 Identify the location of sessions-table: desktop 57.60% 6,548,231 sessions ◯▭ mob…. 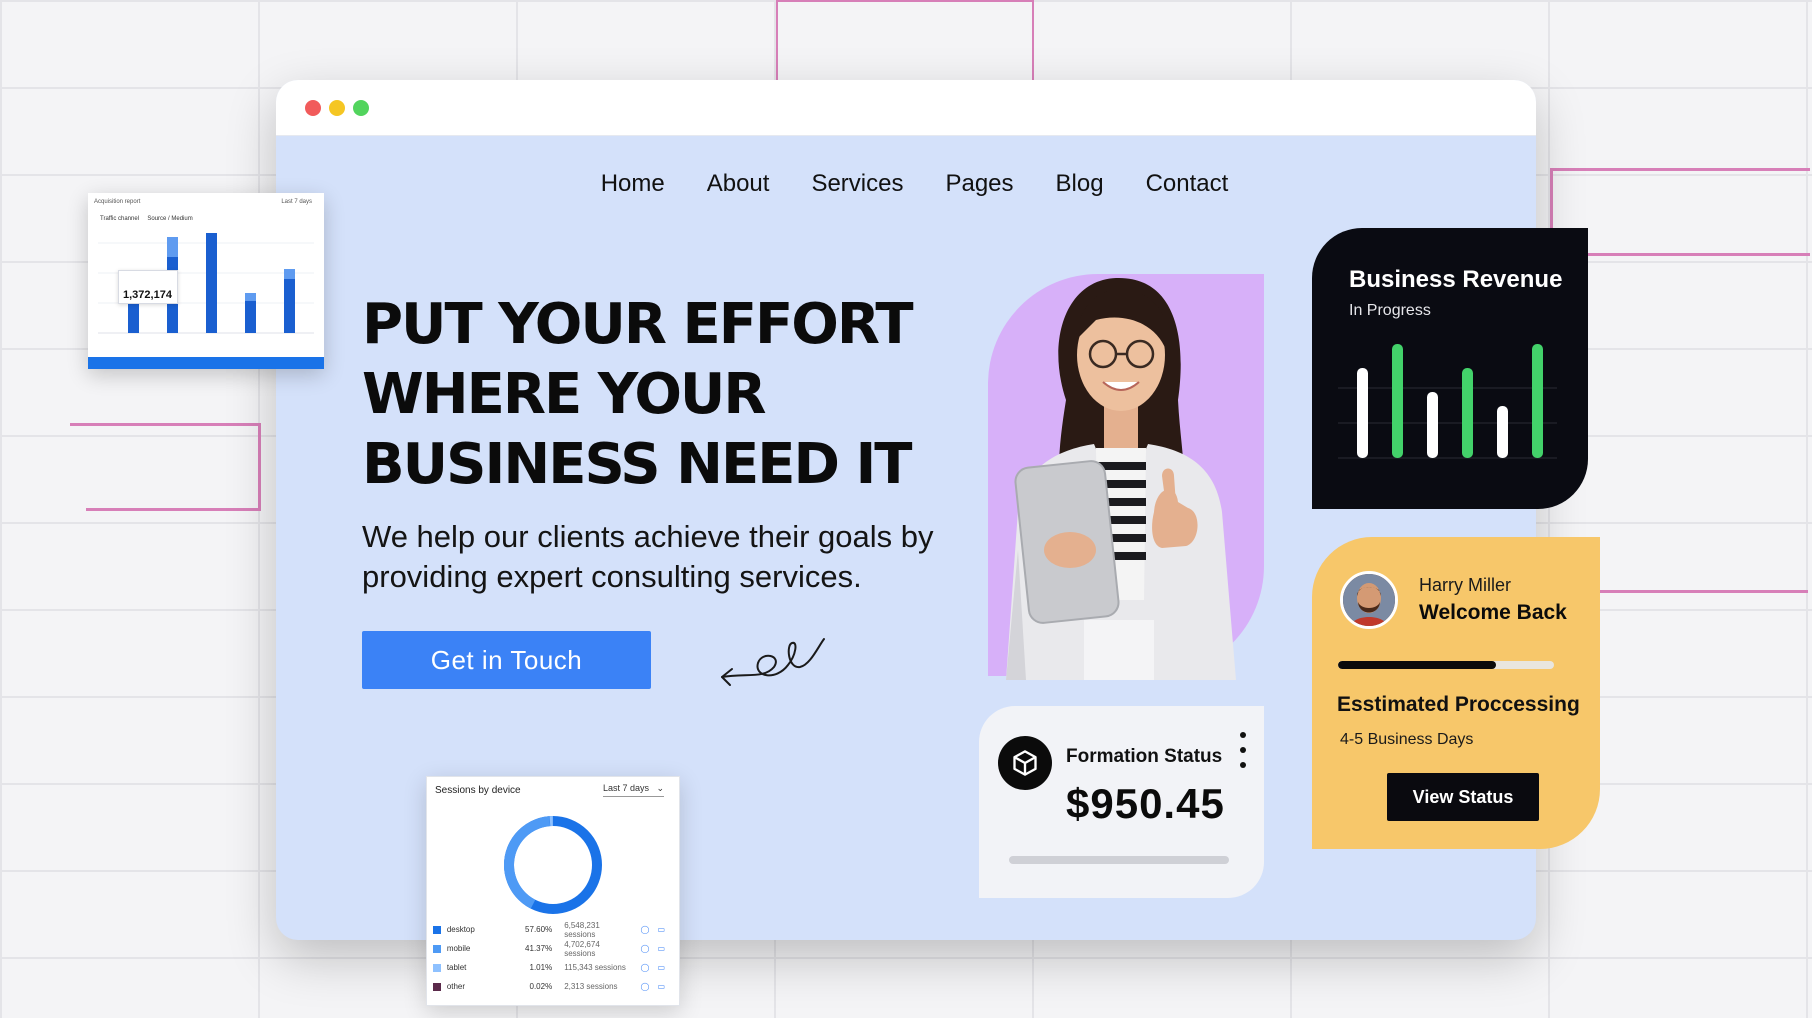
(553, 958).